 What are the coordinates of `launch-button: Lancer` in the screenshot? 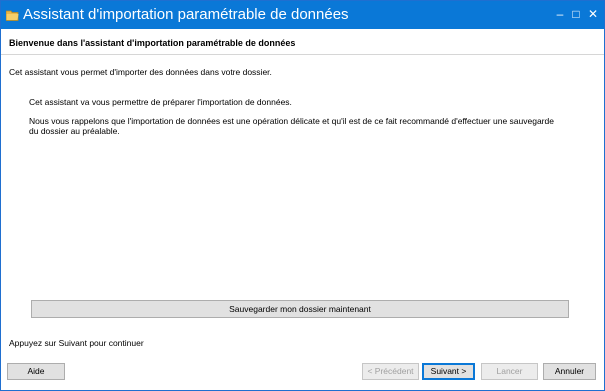 It's located at (509, 371).